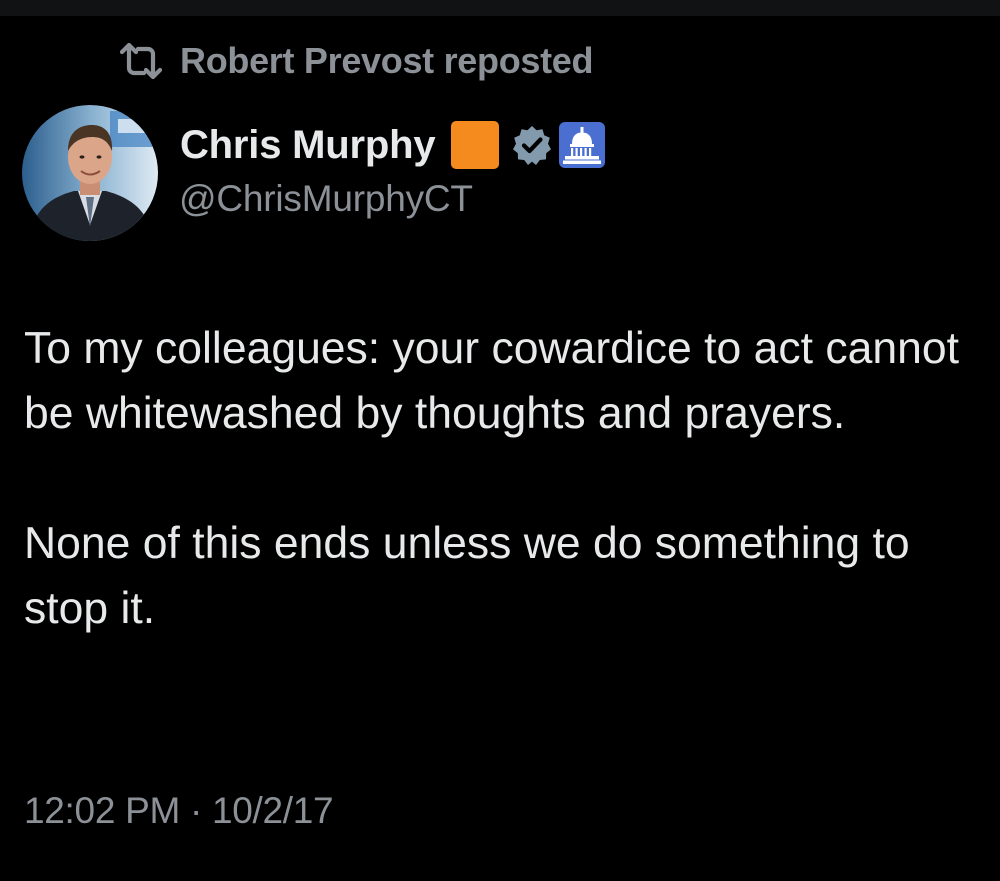 This screenshot has height=881, width=1000. What do you see at coordinates (526, 145) in the screenshot?
I see `verified-badge-icon` at bounding box center [526, 145].